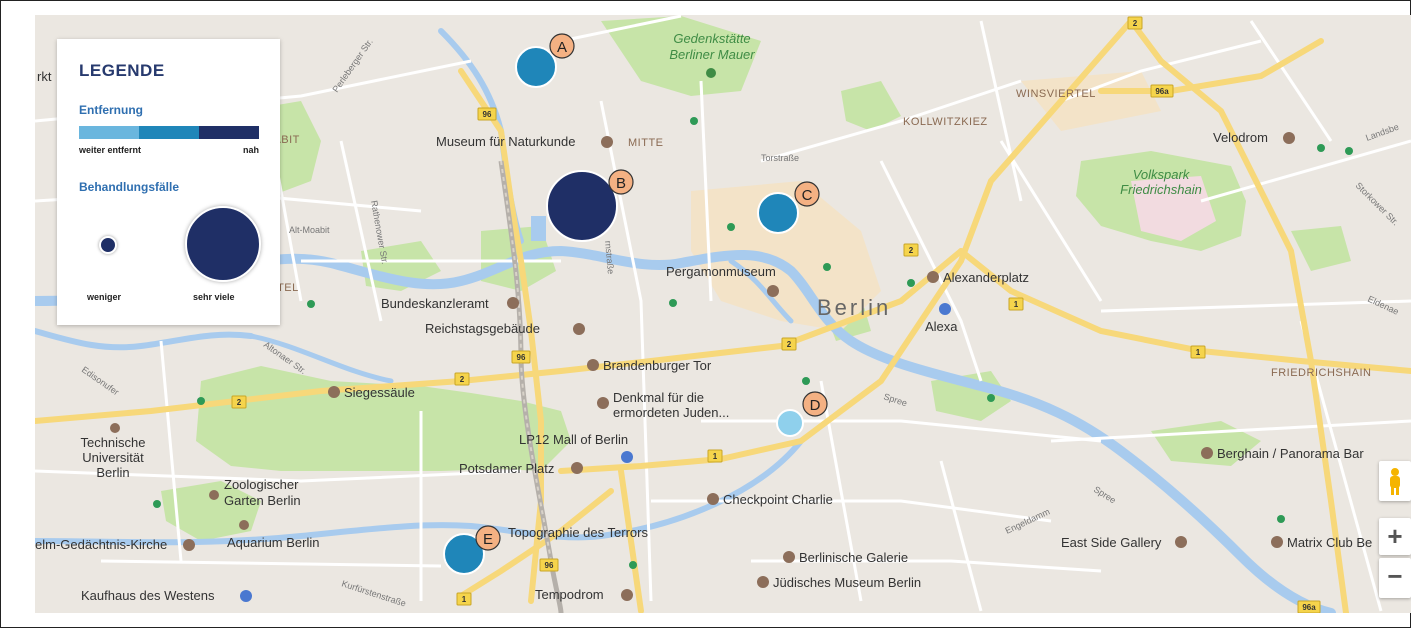 This screenshot has height=628, width=1411. I want to click on shield-96a-top: 96a, so click(1162, 91).